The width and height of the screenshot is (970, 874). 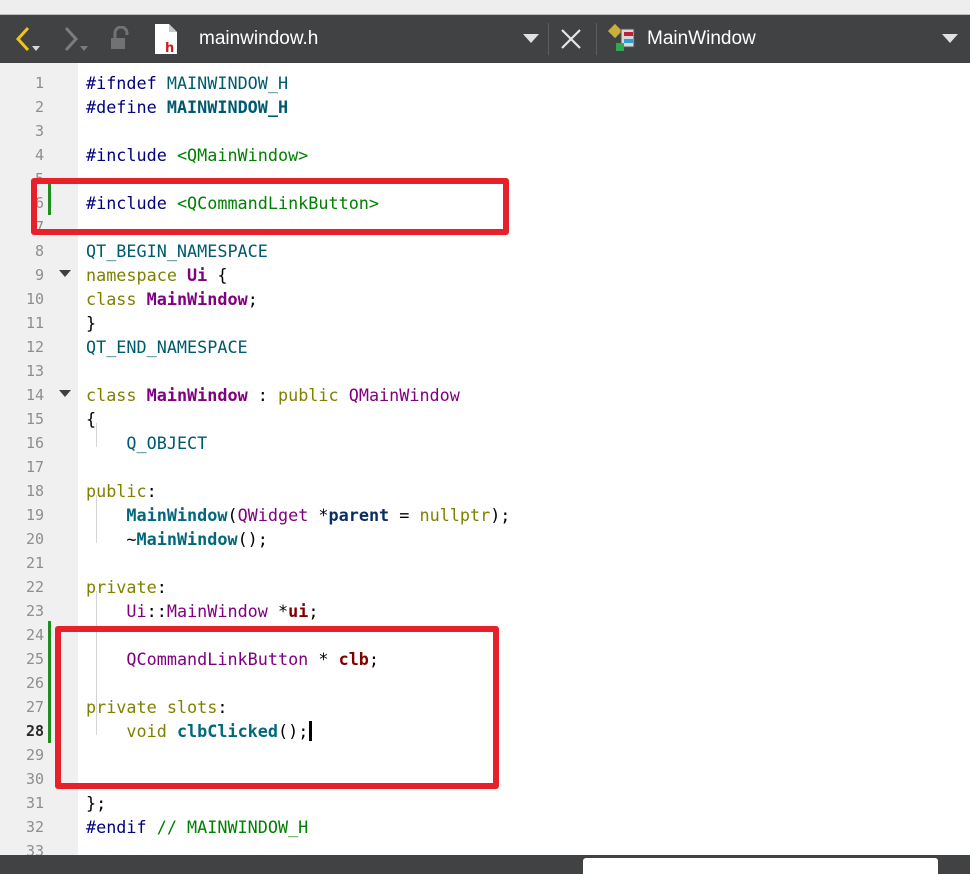 What do you see at coordinates (34, 539) in the screenshot?
I see `line-number: 20` at bounding box center [34, 539].